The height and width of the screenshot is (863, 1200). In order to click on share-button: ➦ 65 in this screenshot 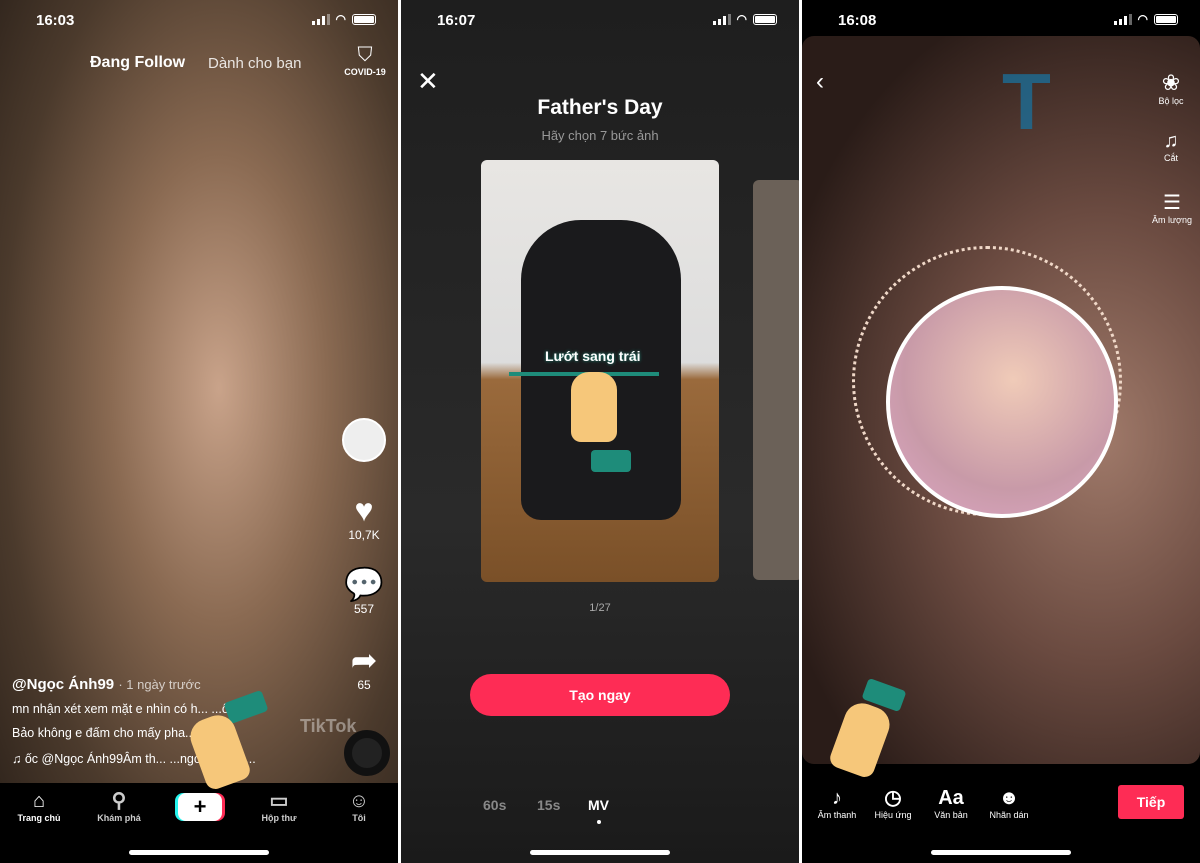, I will do `click(364, 667)`.